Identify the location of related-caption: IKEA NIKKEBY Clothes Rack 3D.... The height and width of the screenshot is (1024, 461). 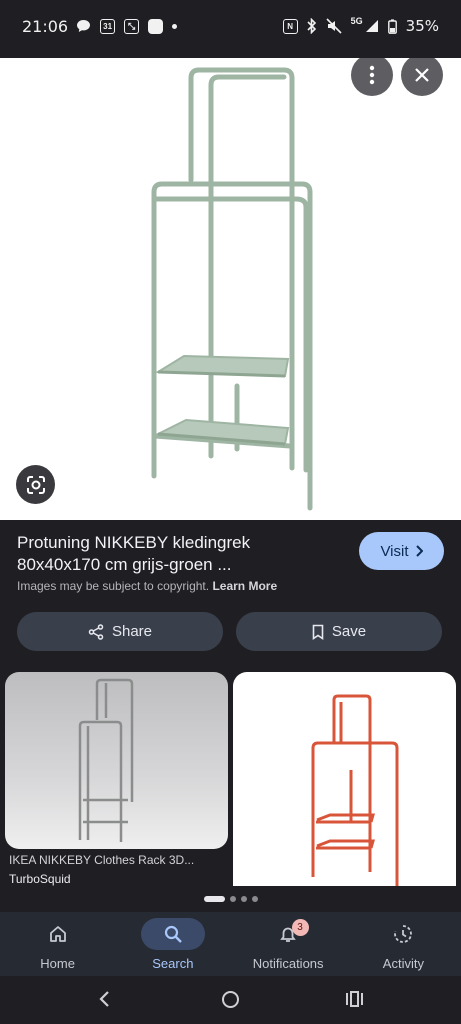
(101, 860).